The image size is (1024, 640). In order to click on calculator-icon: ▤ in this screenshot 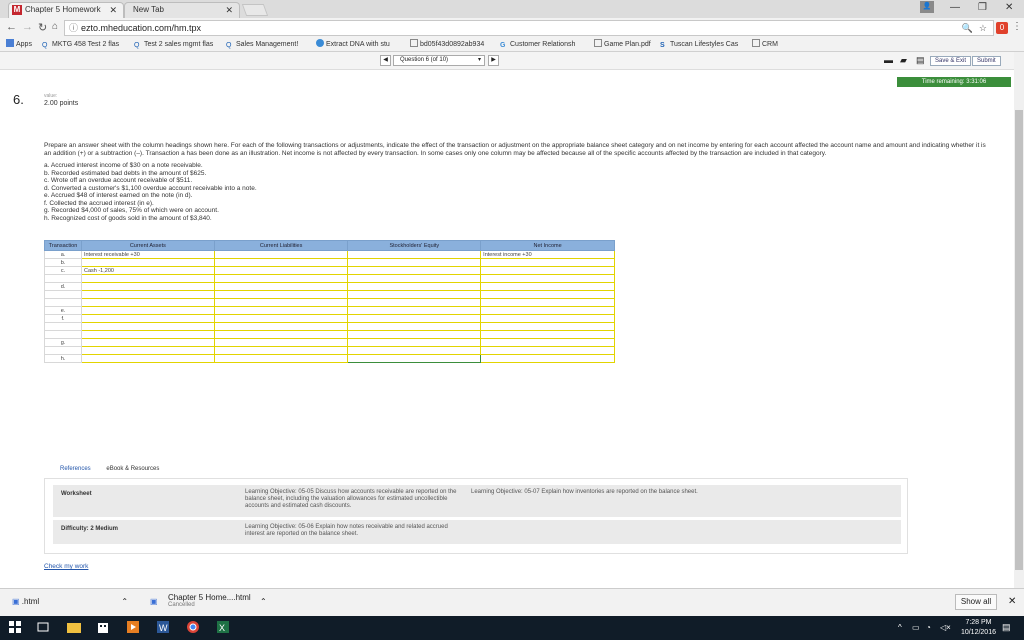, I will do `click(920, 60)`.